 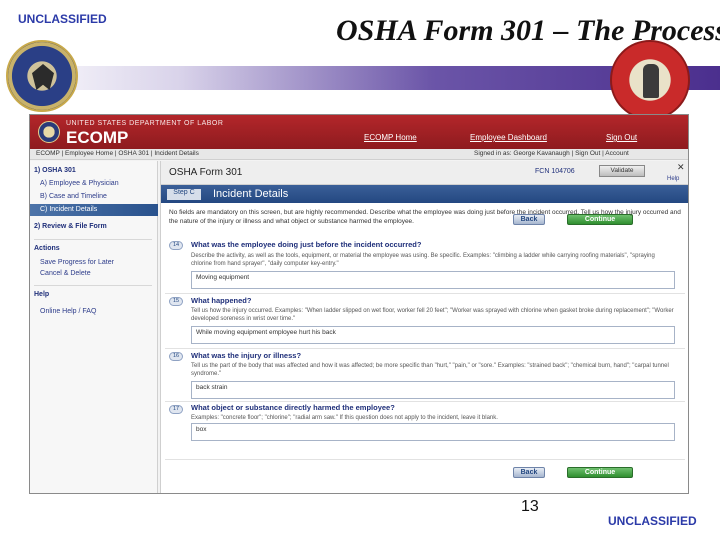 What do you see at coordinates (433, 280) in the screenshot?
I see `answer-field-activity: Moving equipment` at bounding box center [433, 280].